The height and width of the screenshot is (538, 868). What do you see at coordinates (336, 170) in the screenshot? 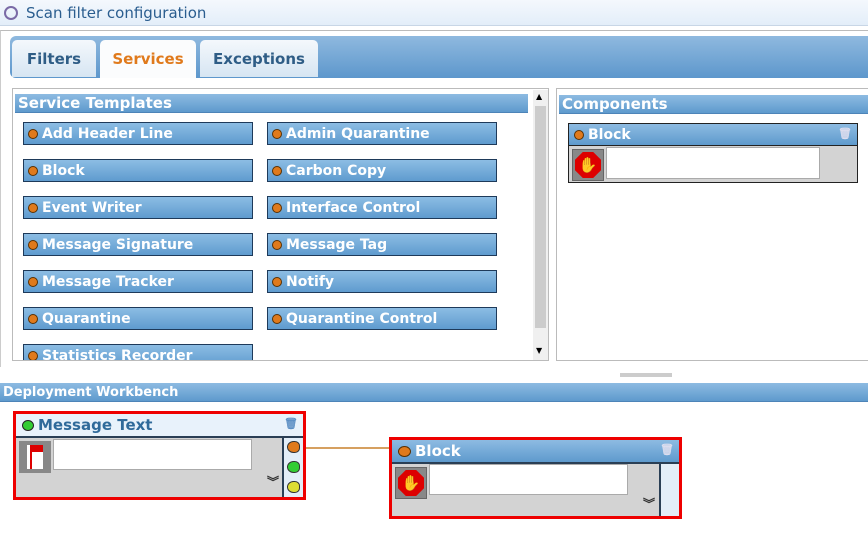
I see `service-template-label: Carbon Copy` at bounding box center [336, 170].